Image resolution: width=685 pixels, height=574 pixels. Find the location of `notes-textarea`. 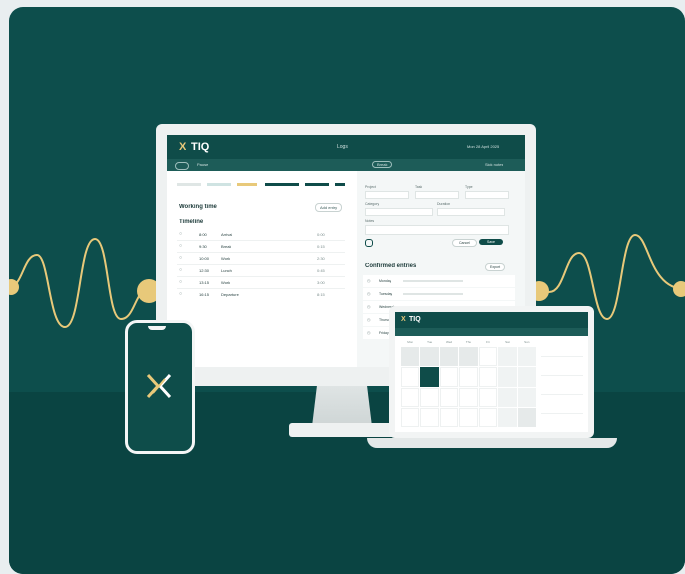

notes-textarea is located at coordinates (437, 230).